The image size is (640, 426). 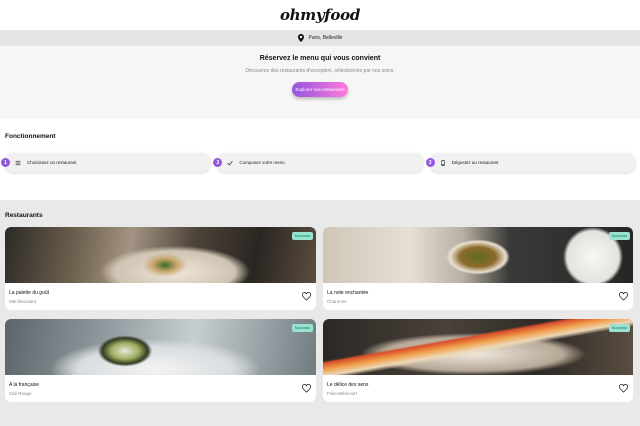 What do you see at coordinates (262, 162) in the screenshot?
I see `step-label: Composez votre menu` at bounding box center [262, 162].